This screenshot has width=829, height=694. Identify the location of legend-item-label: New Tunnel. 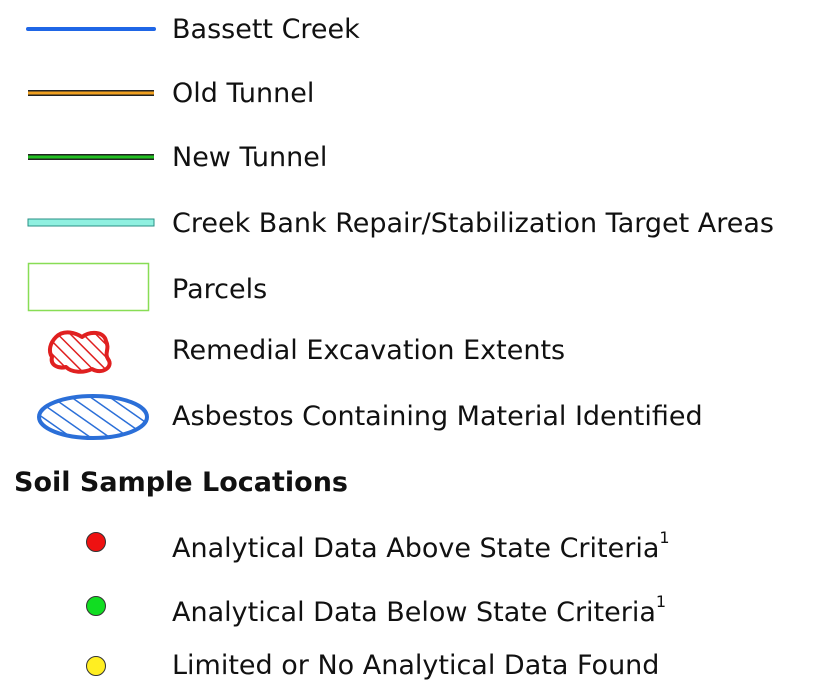
(250, 157).